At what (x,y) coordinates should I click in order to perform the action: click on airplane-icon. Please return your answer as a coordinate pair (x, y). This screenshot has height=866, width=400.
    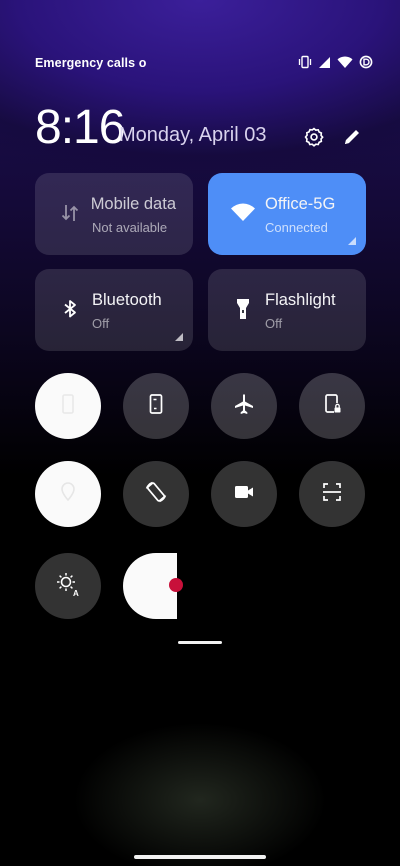
    Looking at the image, I should click on (244, 406).